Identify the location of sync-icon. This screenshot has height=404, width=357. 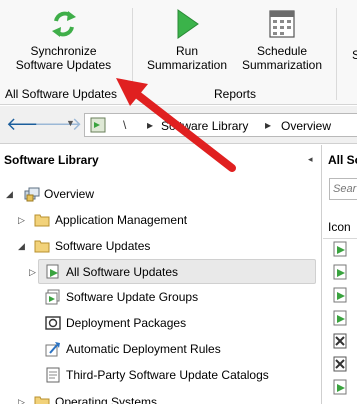
(63, 24).